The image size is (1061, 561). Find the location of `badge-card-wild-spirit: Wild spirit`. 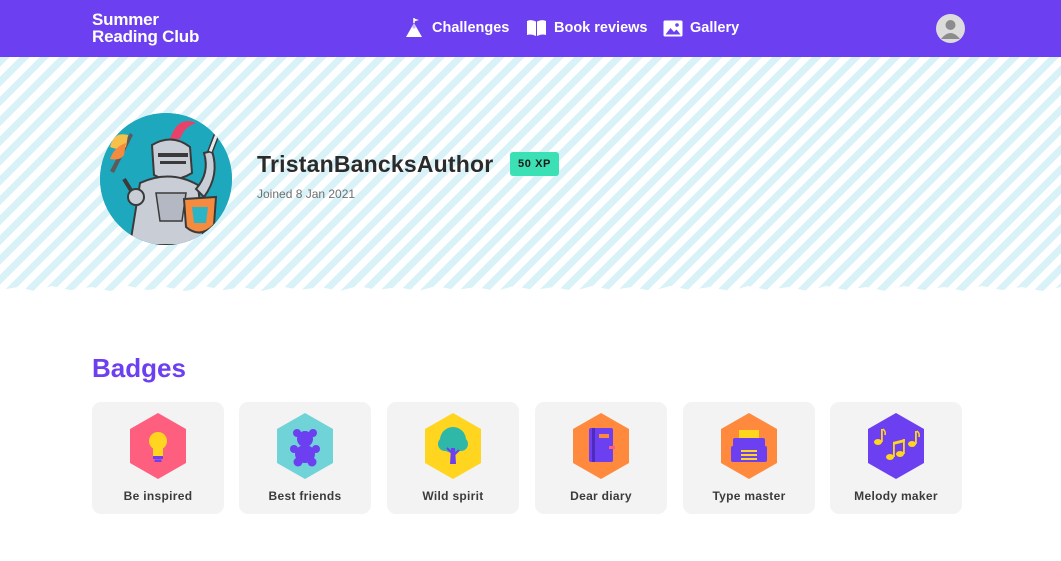

badge-card-wild-spirit: Wild spirit is located at coordinates (453, 458).